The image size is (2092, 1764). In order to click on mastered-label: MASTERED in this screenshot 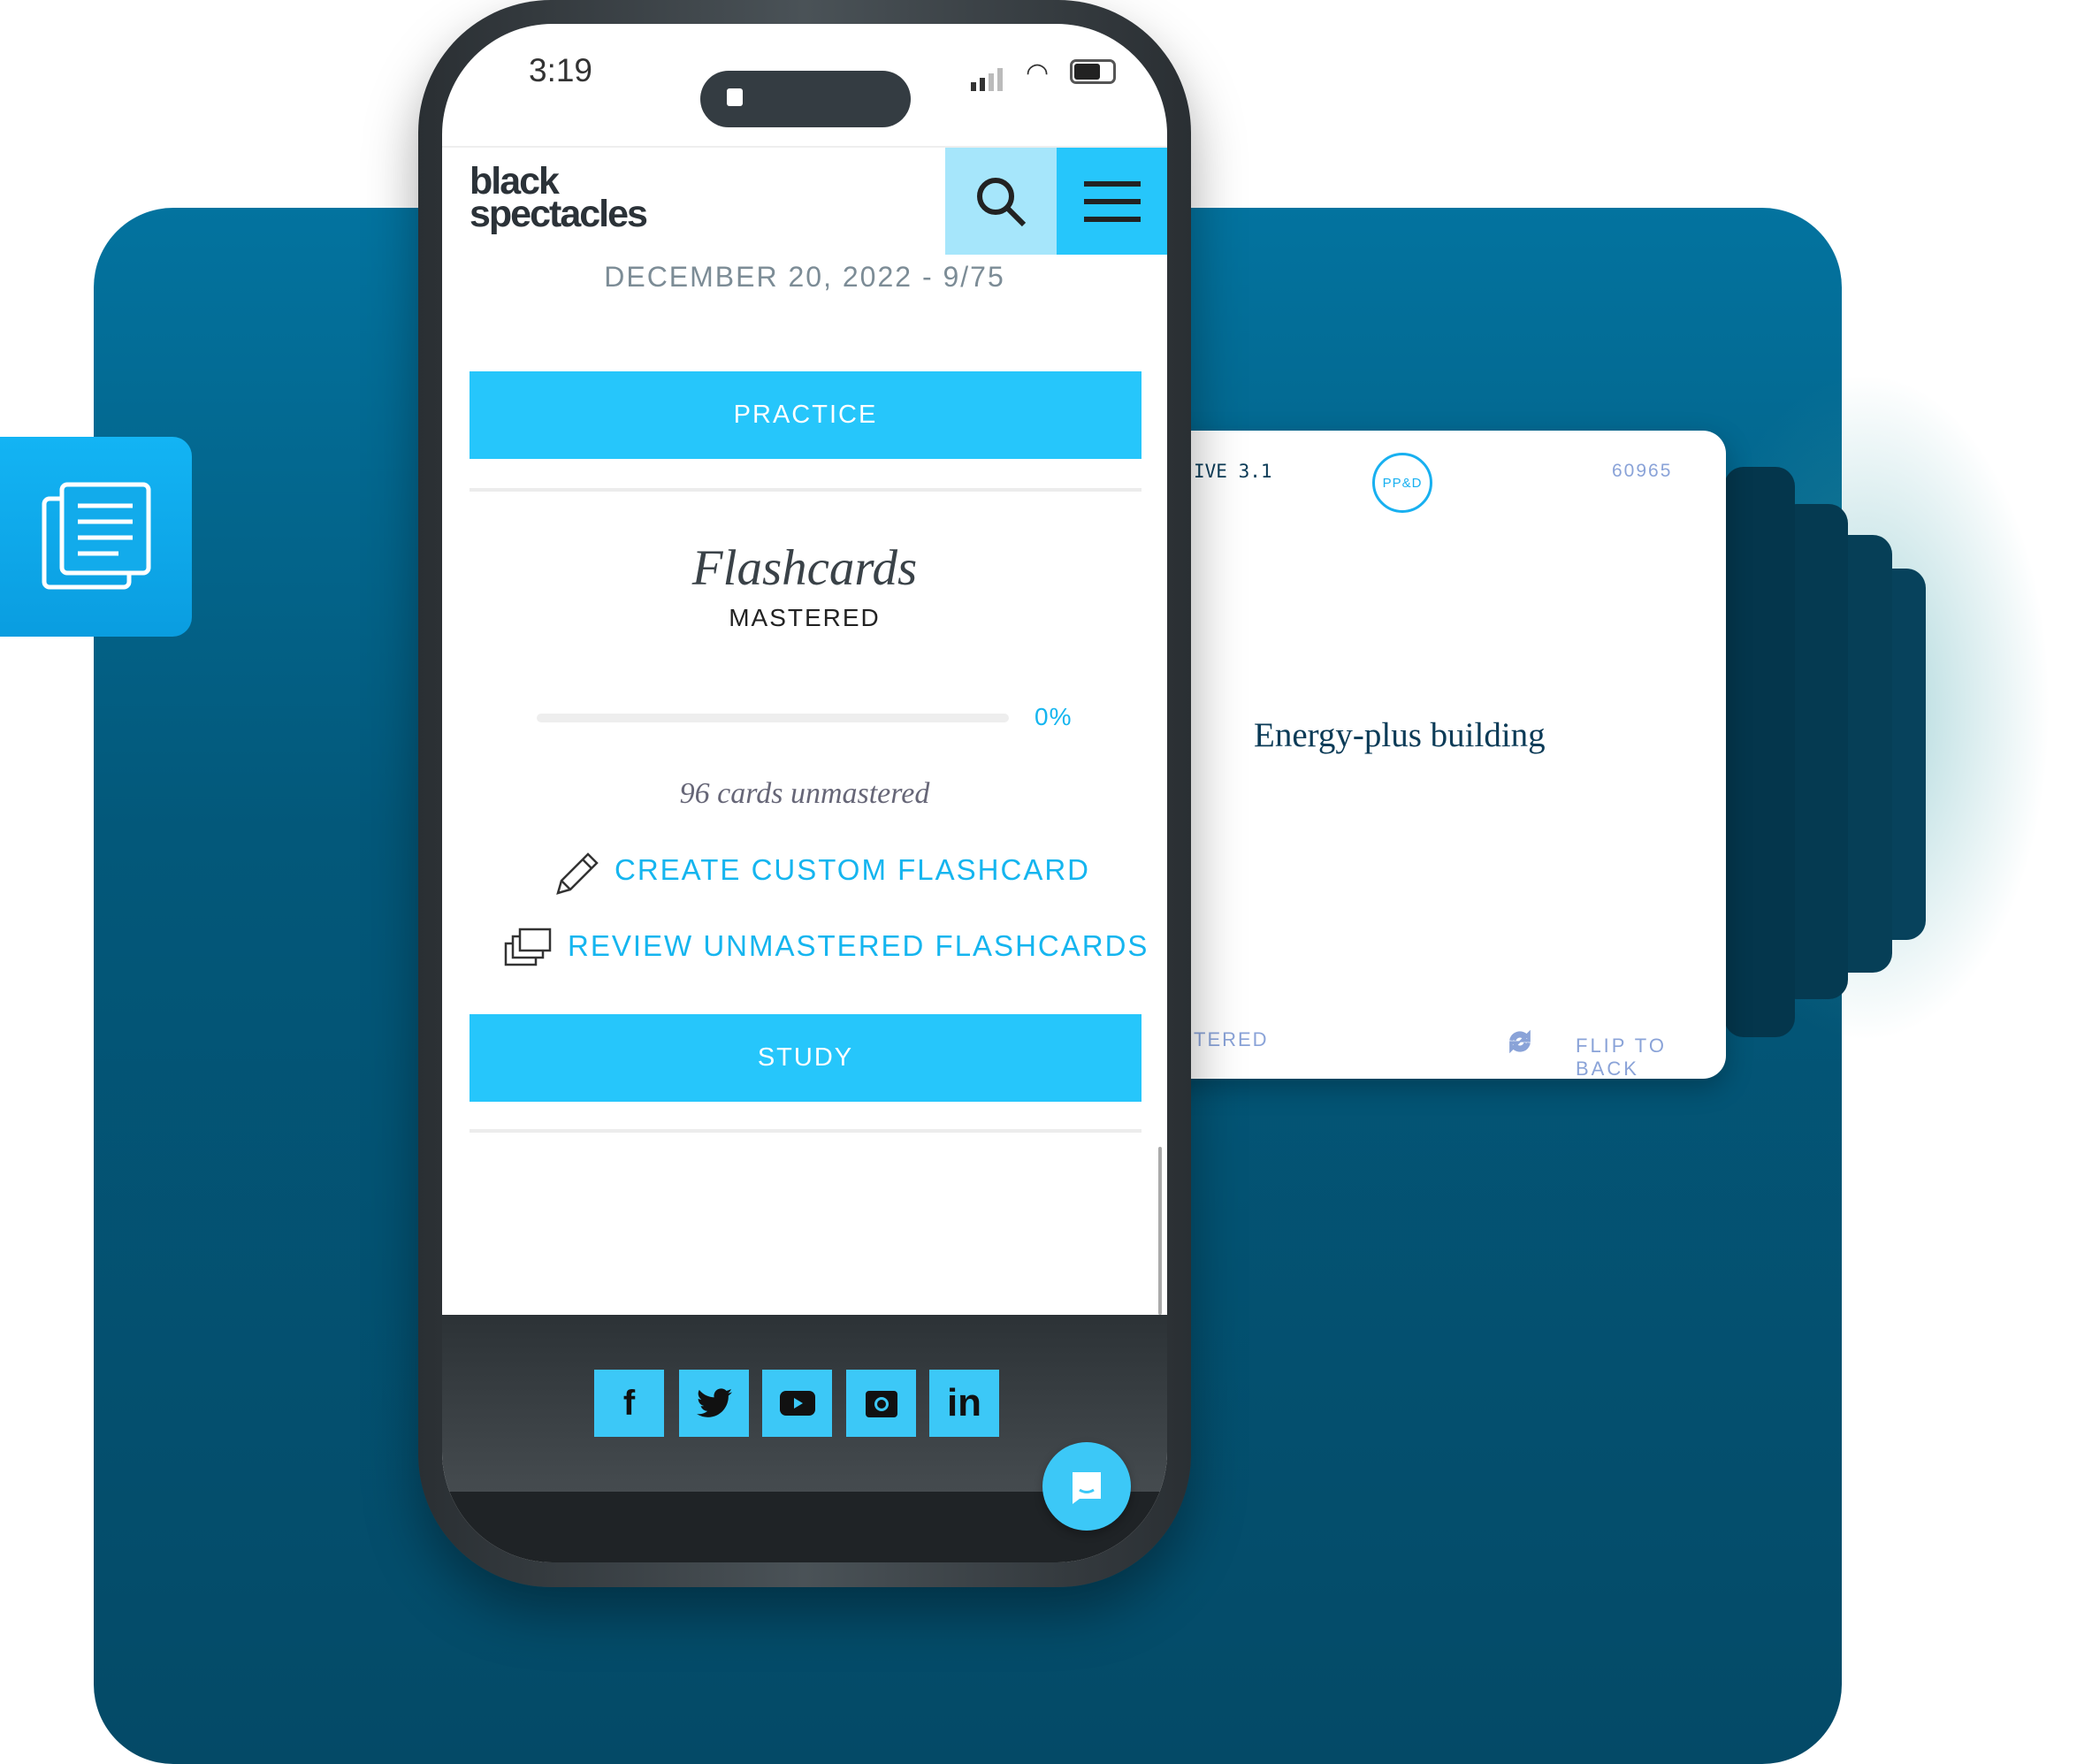, I will do `click(805, 617)`.